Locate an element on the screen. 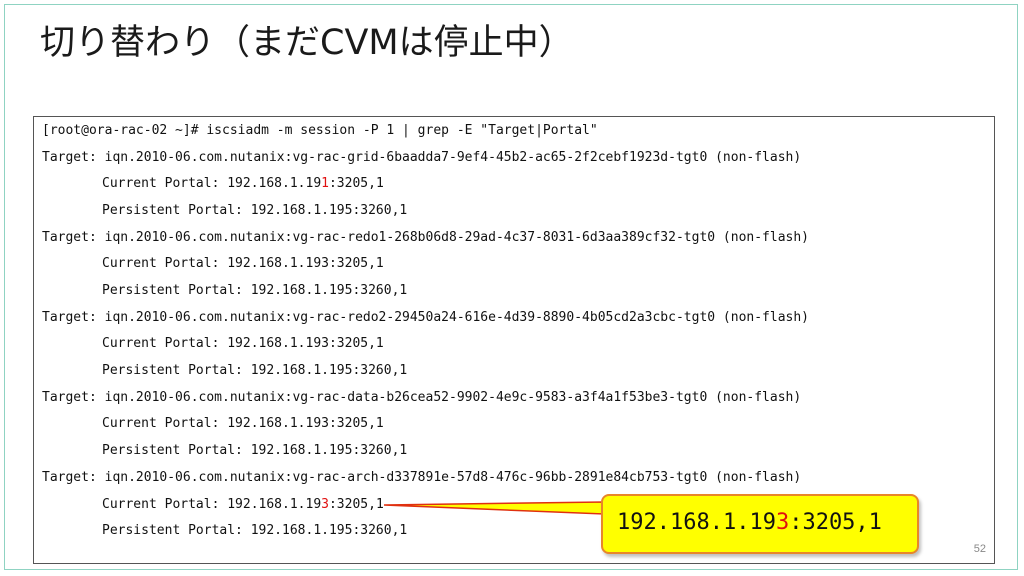 The width and height of the screenshot is (1024, 576). current-portal-highlight: 1 is located at coordinates (325, 183).